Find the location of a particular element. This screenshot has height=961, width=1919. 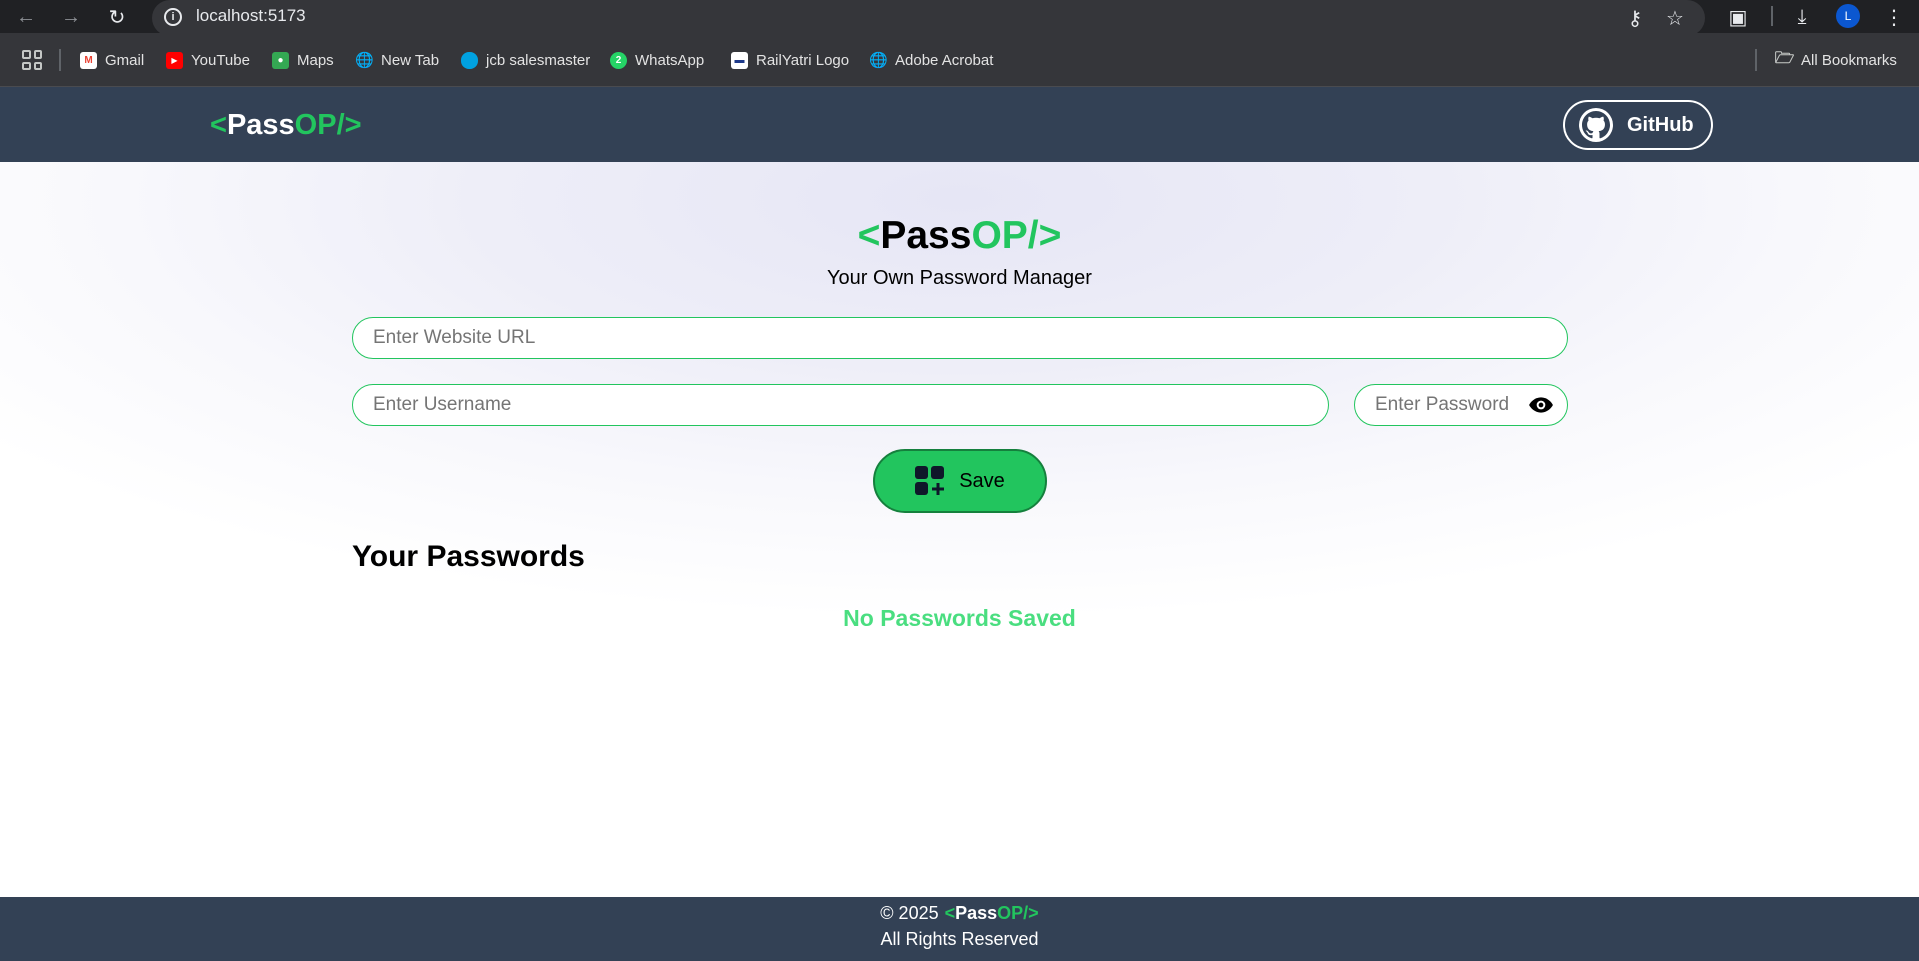

bookmark-jcb-salesmaster: jcb salesmaster is located at coordinates (525, 60).